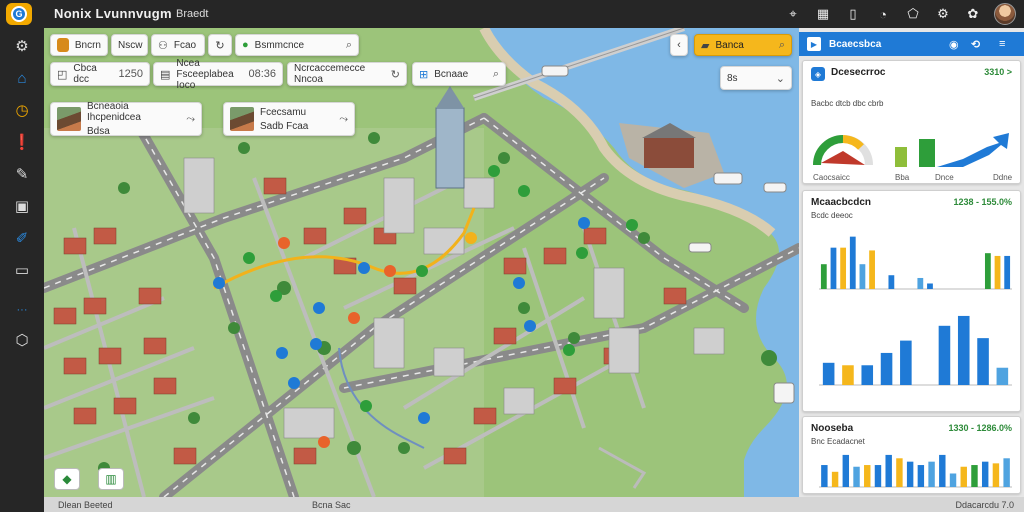 This screenshot has height=512, width=1024. I want to click on refresh-icon: ↻, so click(220, 45).